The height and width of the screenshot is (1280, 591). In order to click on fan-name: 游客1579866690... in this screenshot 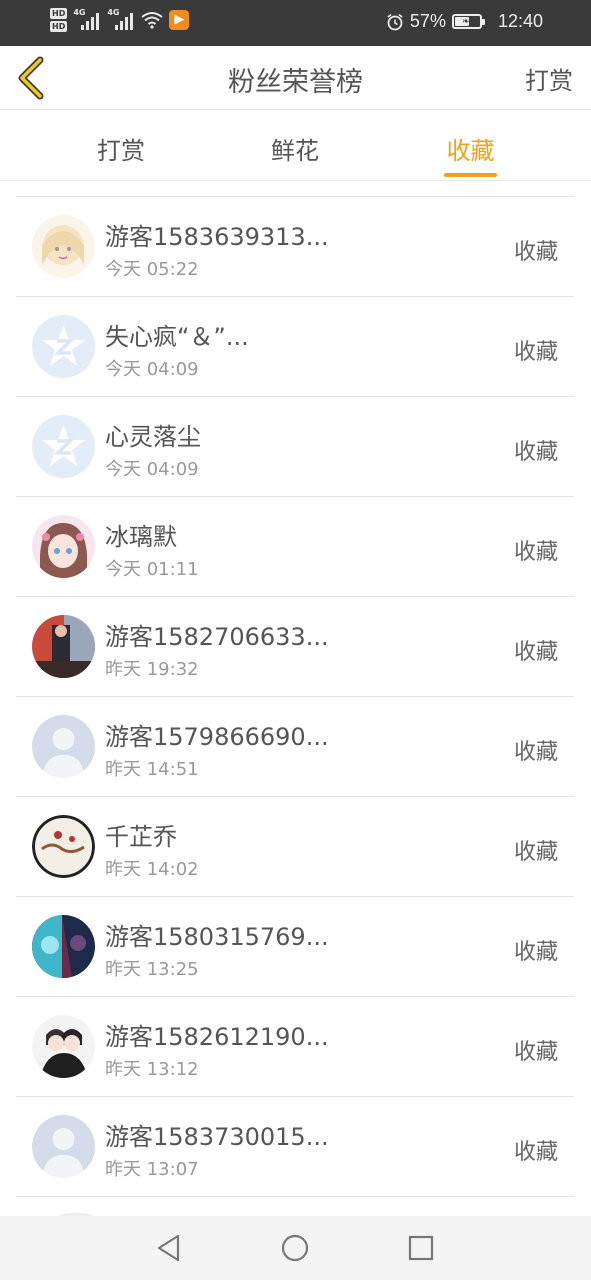, I will do `click(217, 737)`.